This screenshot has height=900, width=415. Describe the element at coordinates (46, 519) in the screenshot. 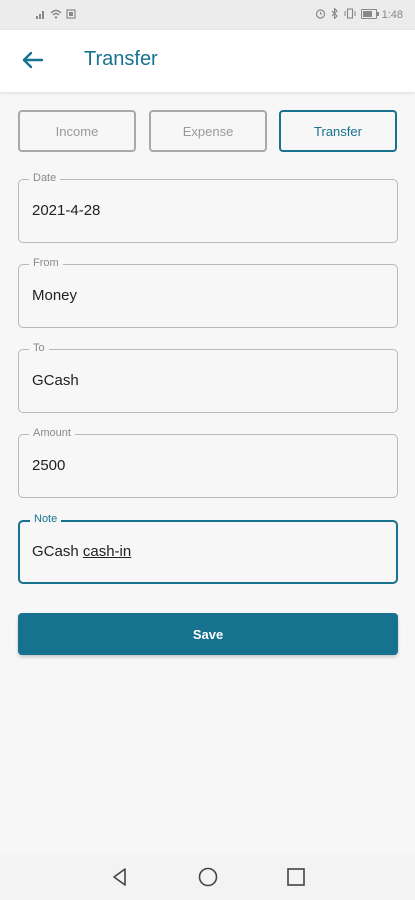

I see `note-label: Note` at that location.